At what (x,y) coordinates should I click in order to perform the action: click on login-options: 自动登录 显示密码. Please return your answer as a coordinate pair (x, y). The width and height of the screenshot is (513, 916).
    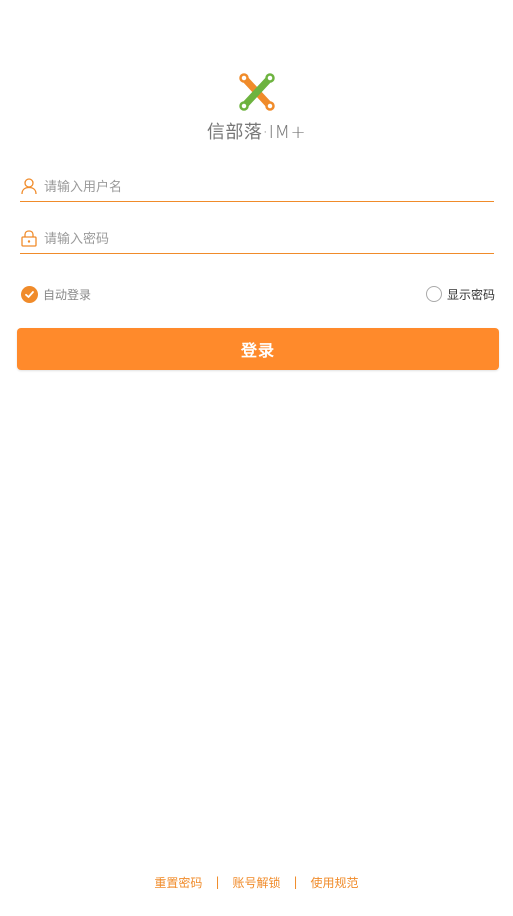
    Looking at the image, I should click on (258, 294).